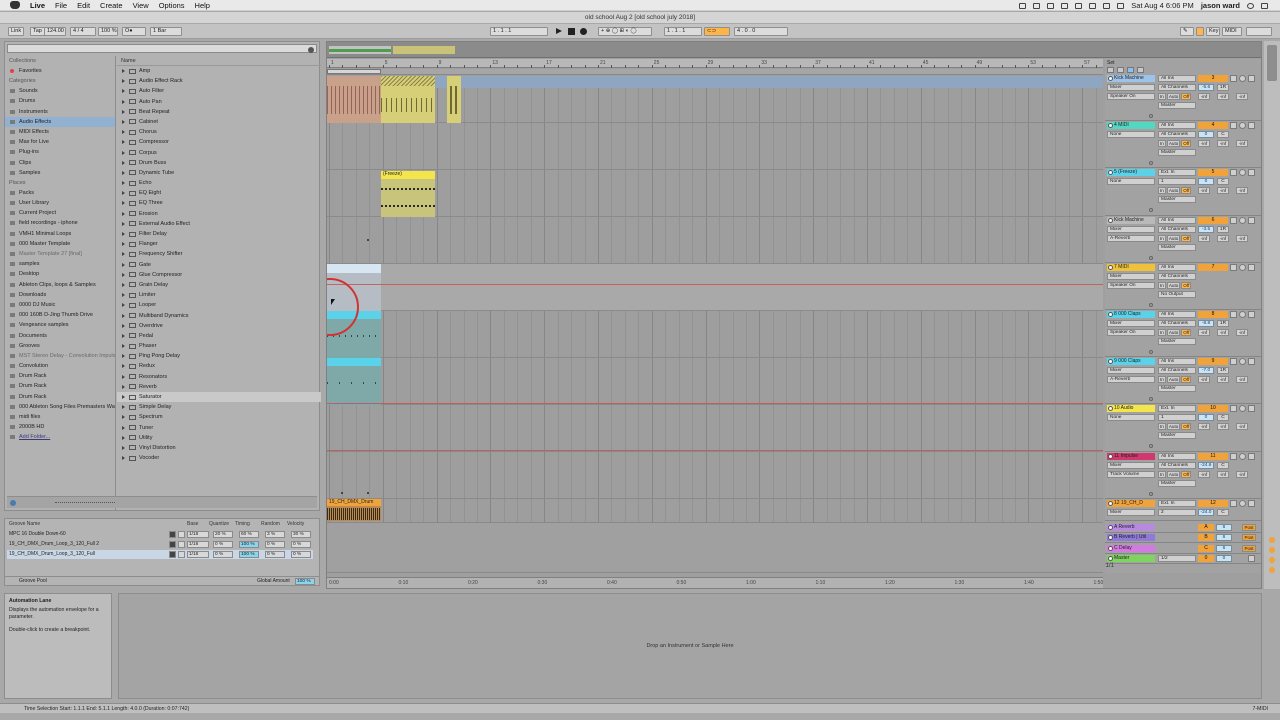  What do you see at coordinates (1173, 427) in the screenshot?
I see `monitor-auto-button: Auto` at bounding box center [1173, 427].